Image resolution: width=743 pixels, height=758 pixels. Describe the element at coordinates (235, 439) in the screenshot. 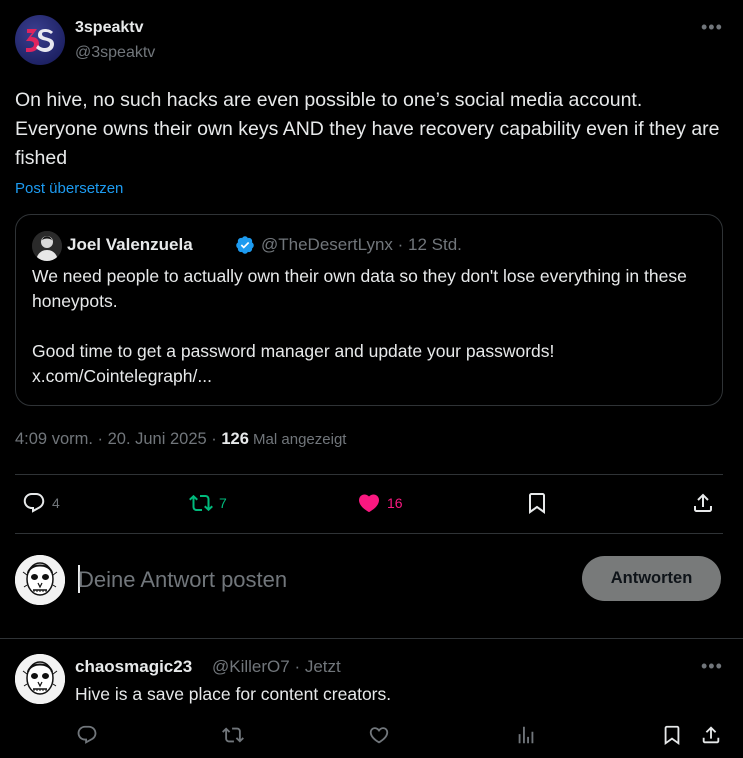

I see `view-count: 126` at that location.